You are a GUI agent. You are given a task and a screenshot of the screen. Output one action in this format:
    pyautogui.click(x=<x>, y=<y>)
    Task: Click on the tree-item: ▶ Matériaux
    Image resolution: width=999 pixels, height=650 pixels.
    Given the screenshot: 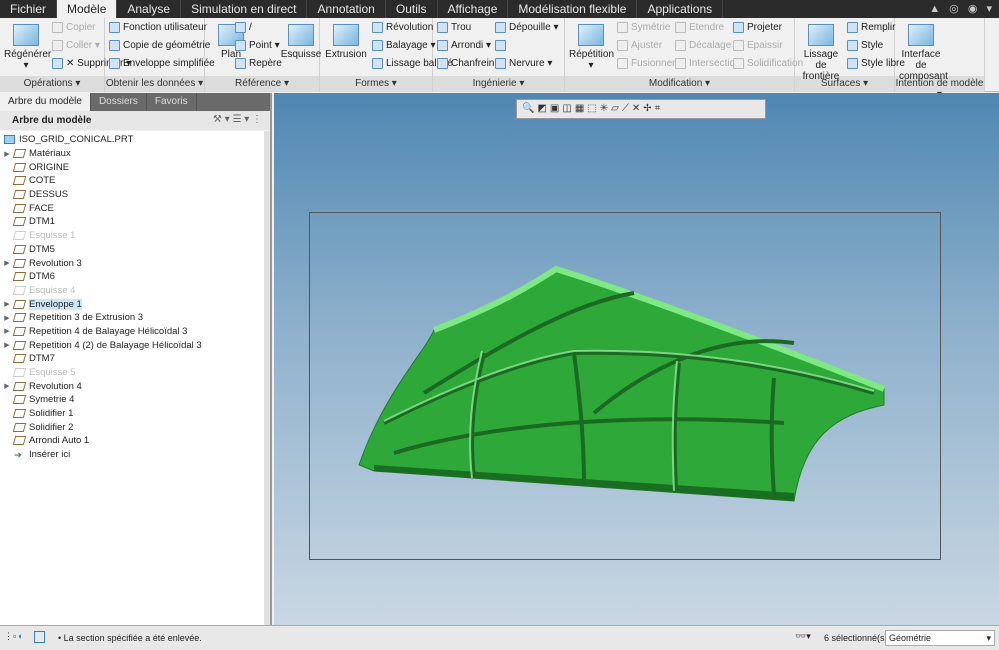 What is the action you would take?
    pyautogui.click(x=132, y=154)
    